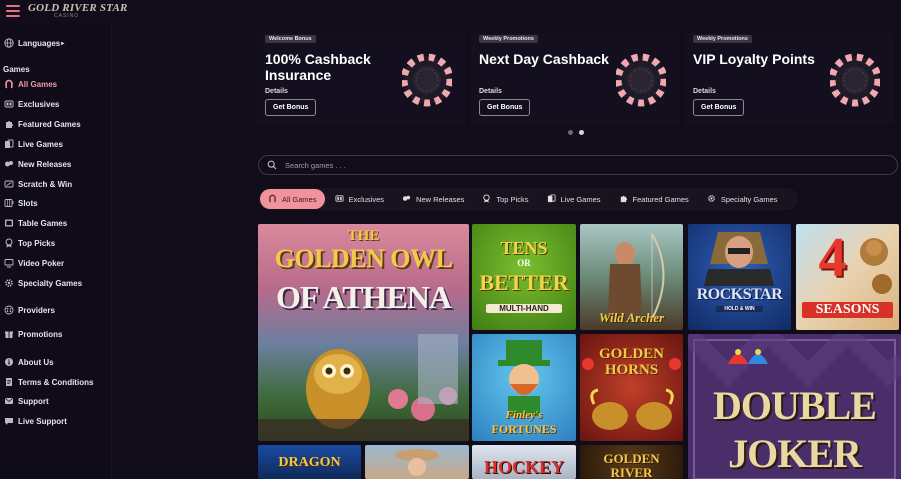  I want to click on tab-label: Featured Games, so click(660, 199).